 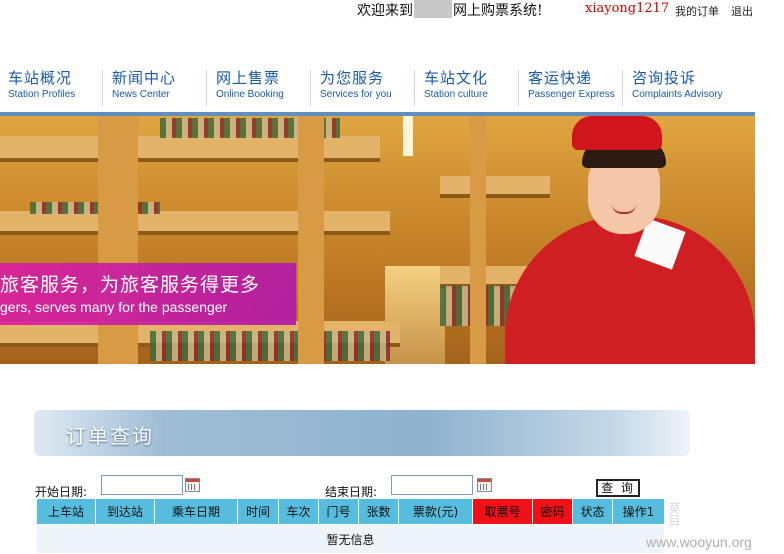 What do you see at coordinates (195, 223) in the screenshot?
I see `berth-middle-left` at bounding box center [195, 223].